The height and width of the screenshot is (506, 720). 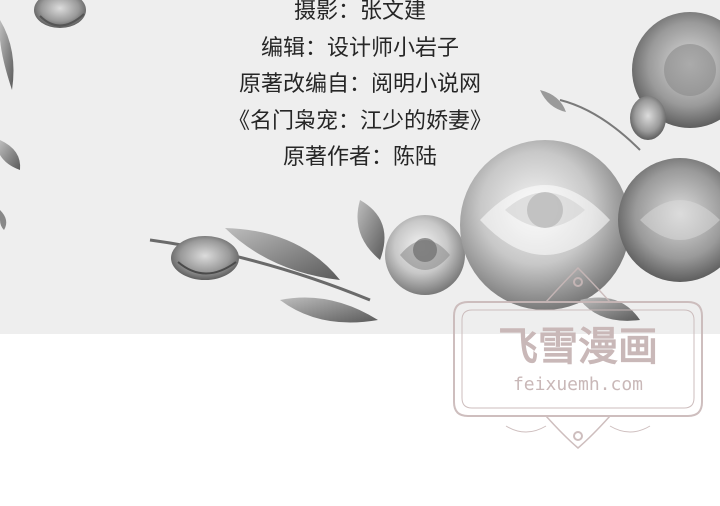 What do you see at coordinates (359, 157) in the screenshot?
I see `credit-original-author: 原著作者：陈陆` at bounding box center [359, 157].